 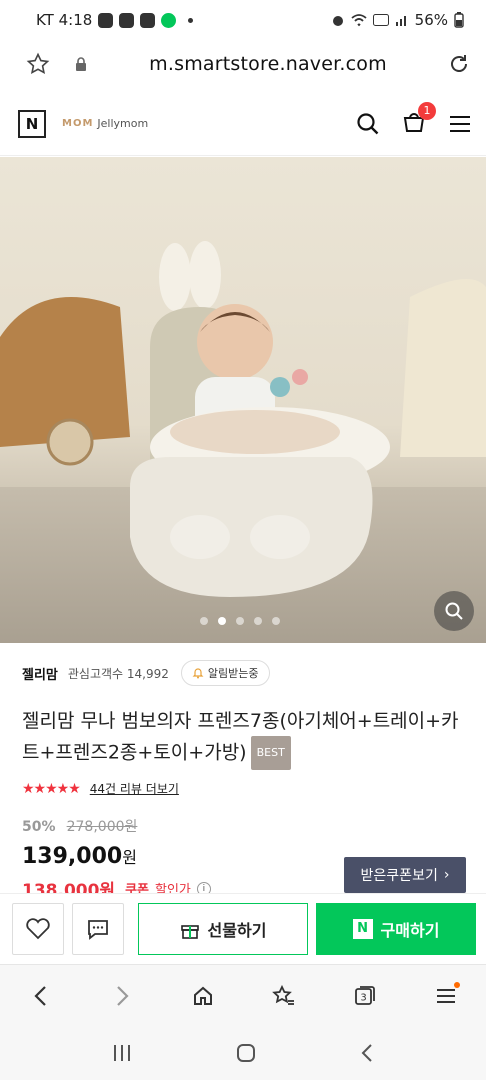 I want to click on tabs-button: 3, so click(x=365, y=996).